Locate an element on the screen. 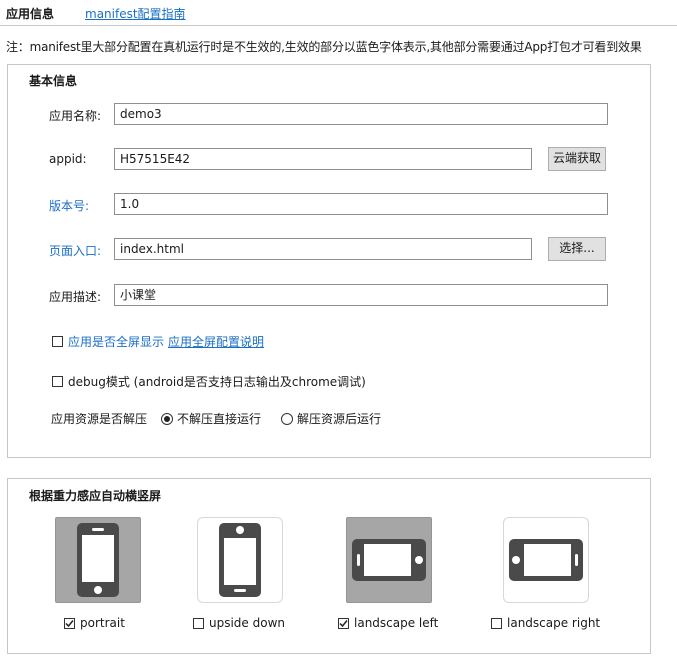  landscape-left-checkbox is located at coordinates (343, 623).